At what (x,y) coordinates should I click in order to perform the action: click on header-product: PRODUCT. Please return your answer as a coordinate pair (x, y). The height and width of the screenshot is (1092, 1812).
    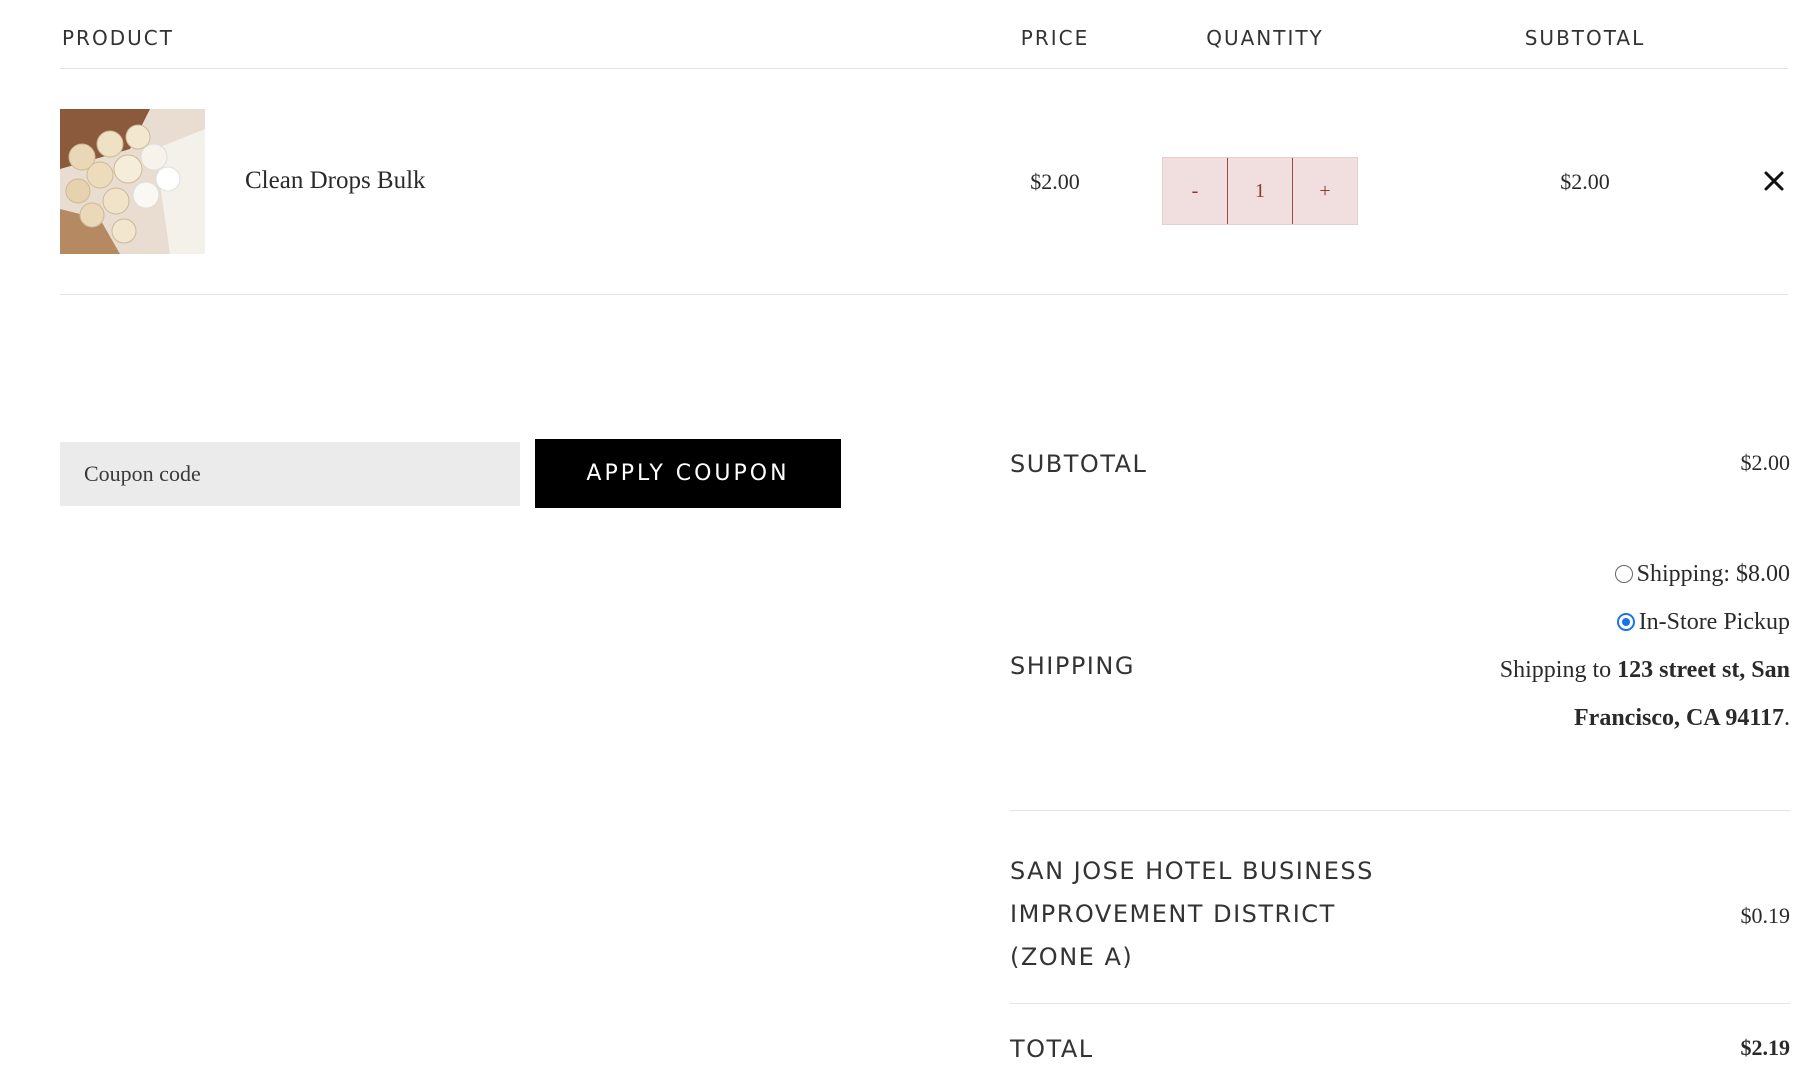
    Looking at the image, I should click on (118, 38).